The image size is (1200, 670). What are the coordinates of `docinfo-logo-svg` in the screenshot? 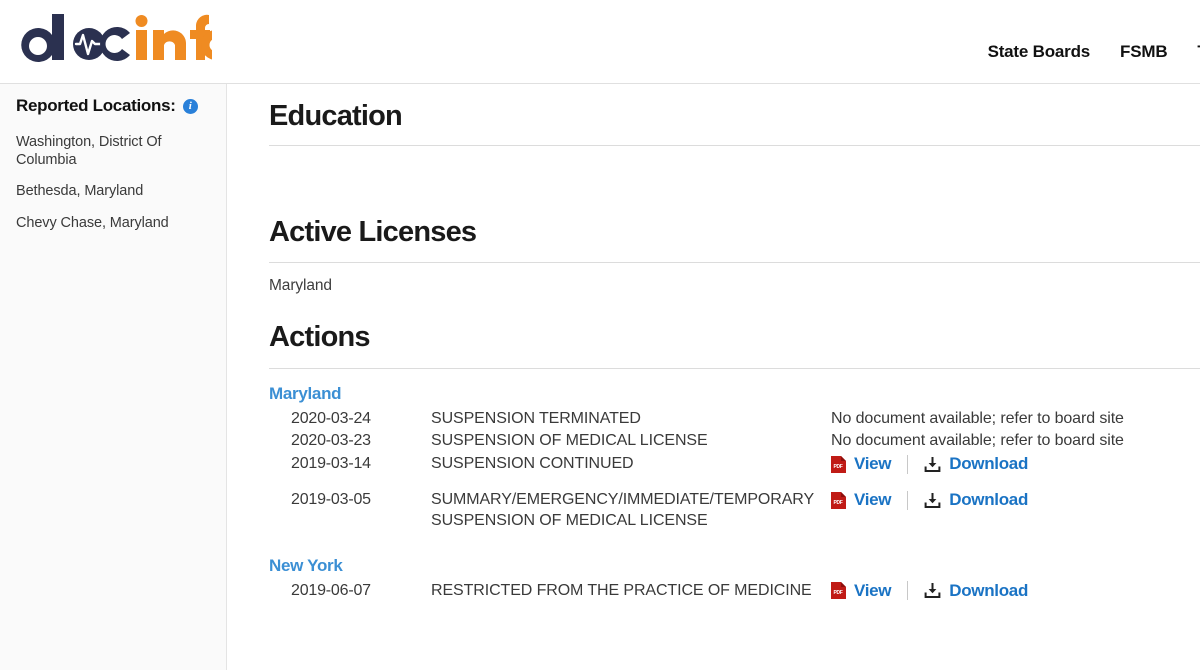 It's located at (116, 38).